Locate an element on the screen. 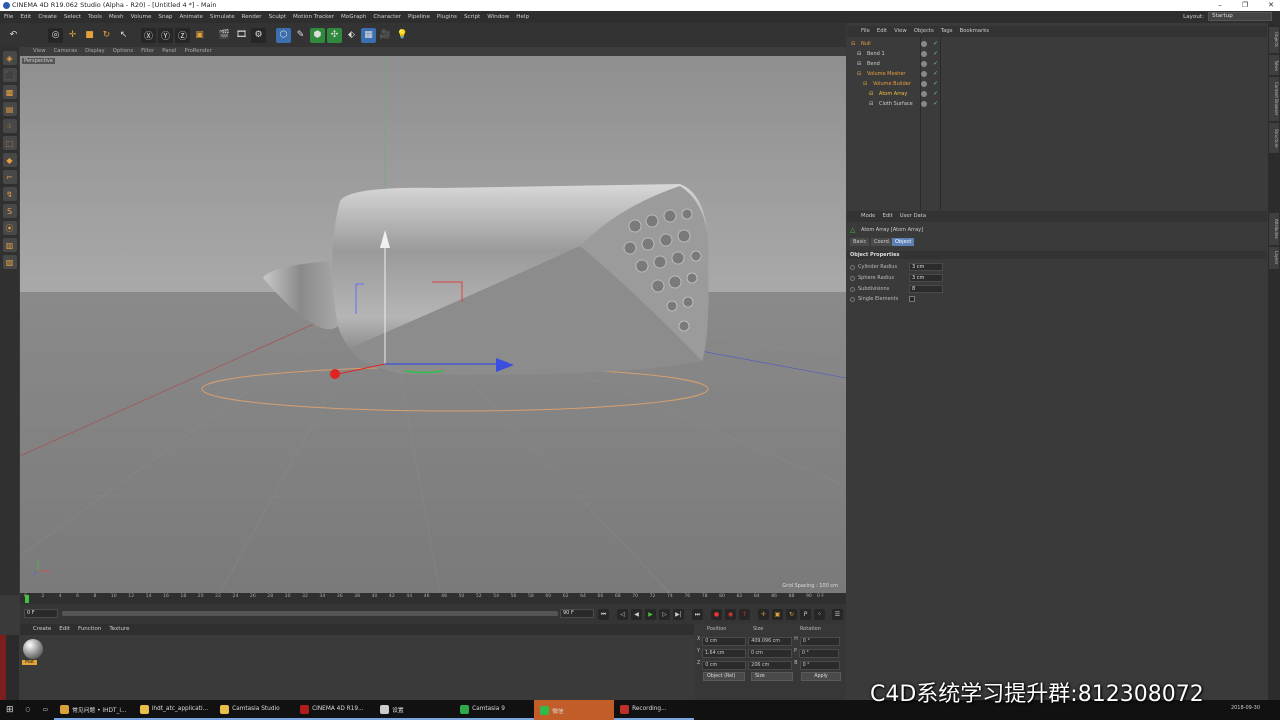 This screenshot has width=1280, height=720. viewport-menu-panel: Panel is located at coordinates (169, 51).